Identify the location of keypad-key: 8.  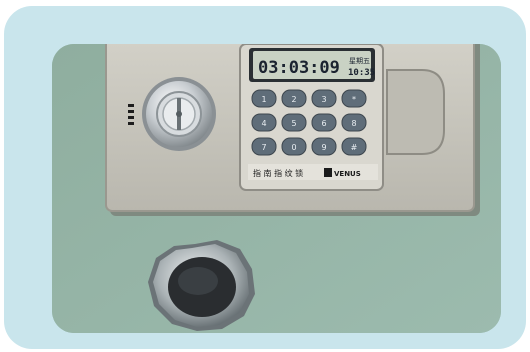
(354, 122).